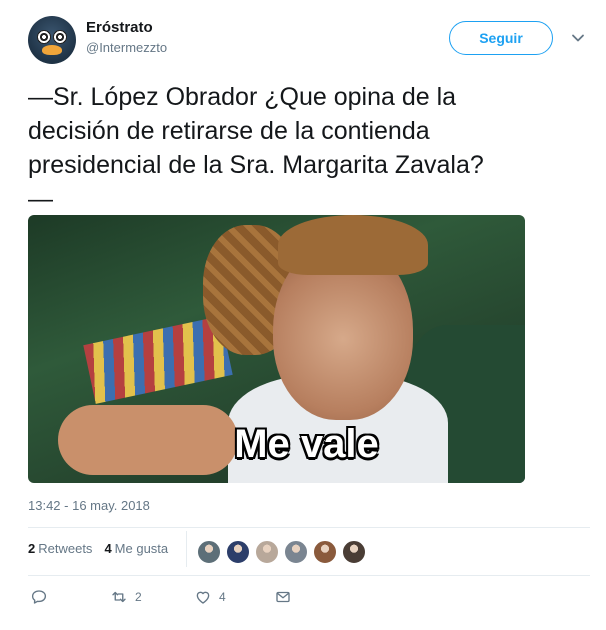 The height and width of the screenshot is (630, 606). I want to click on message-action, so click(283, 597).